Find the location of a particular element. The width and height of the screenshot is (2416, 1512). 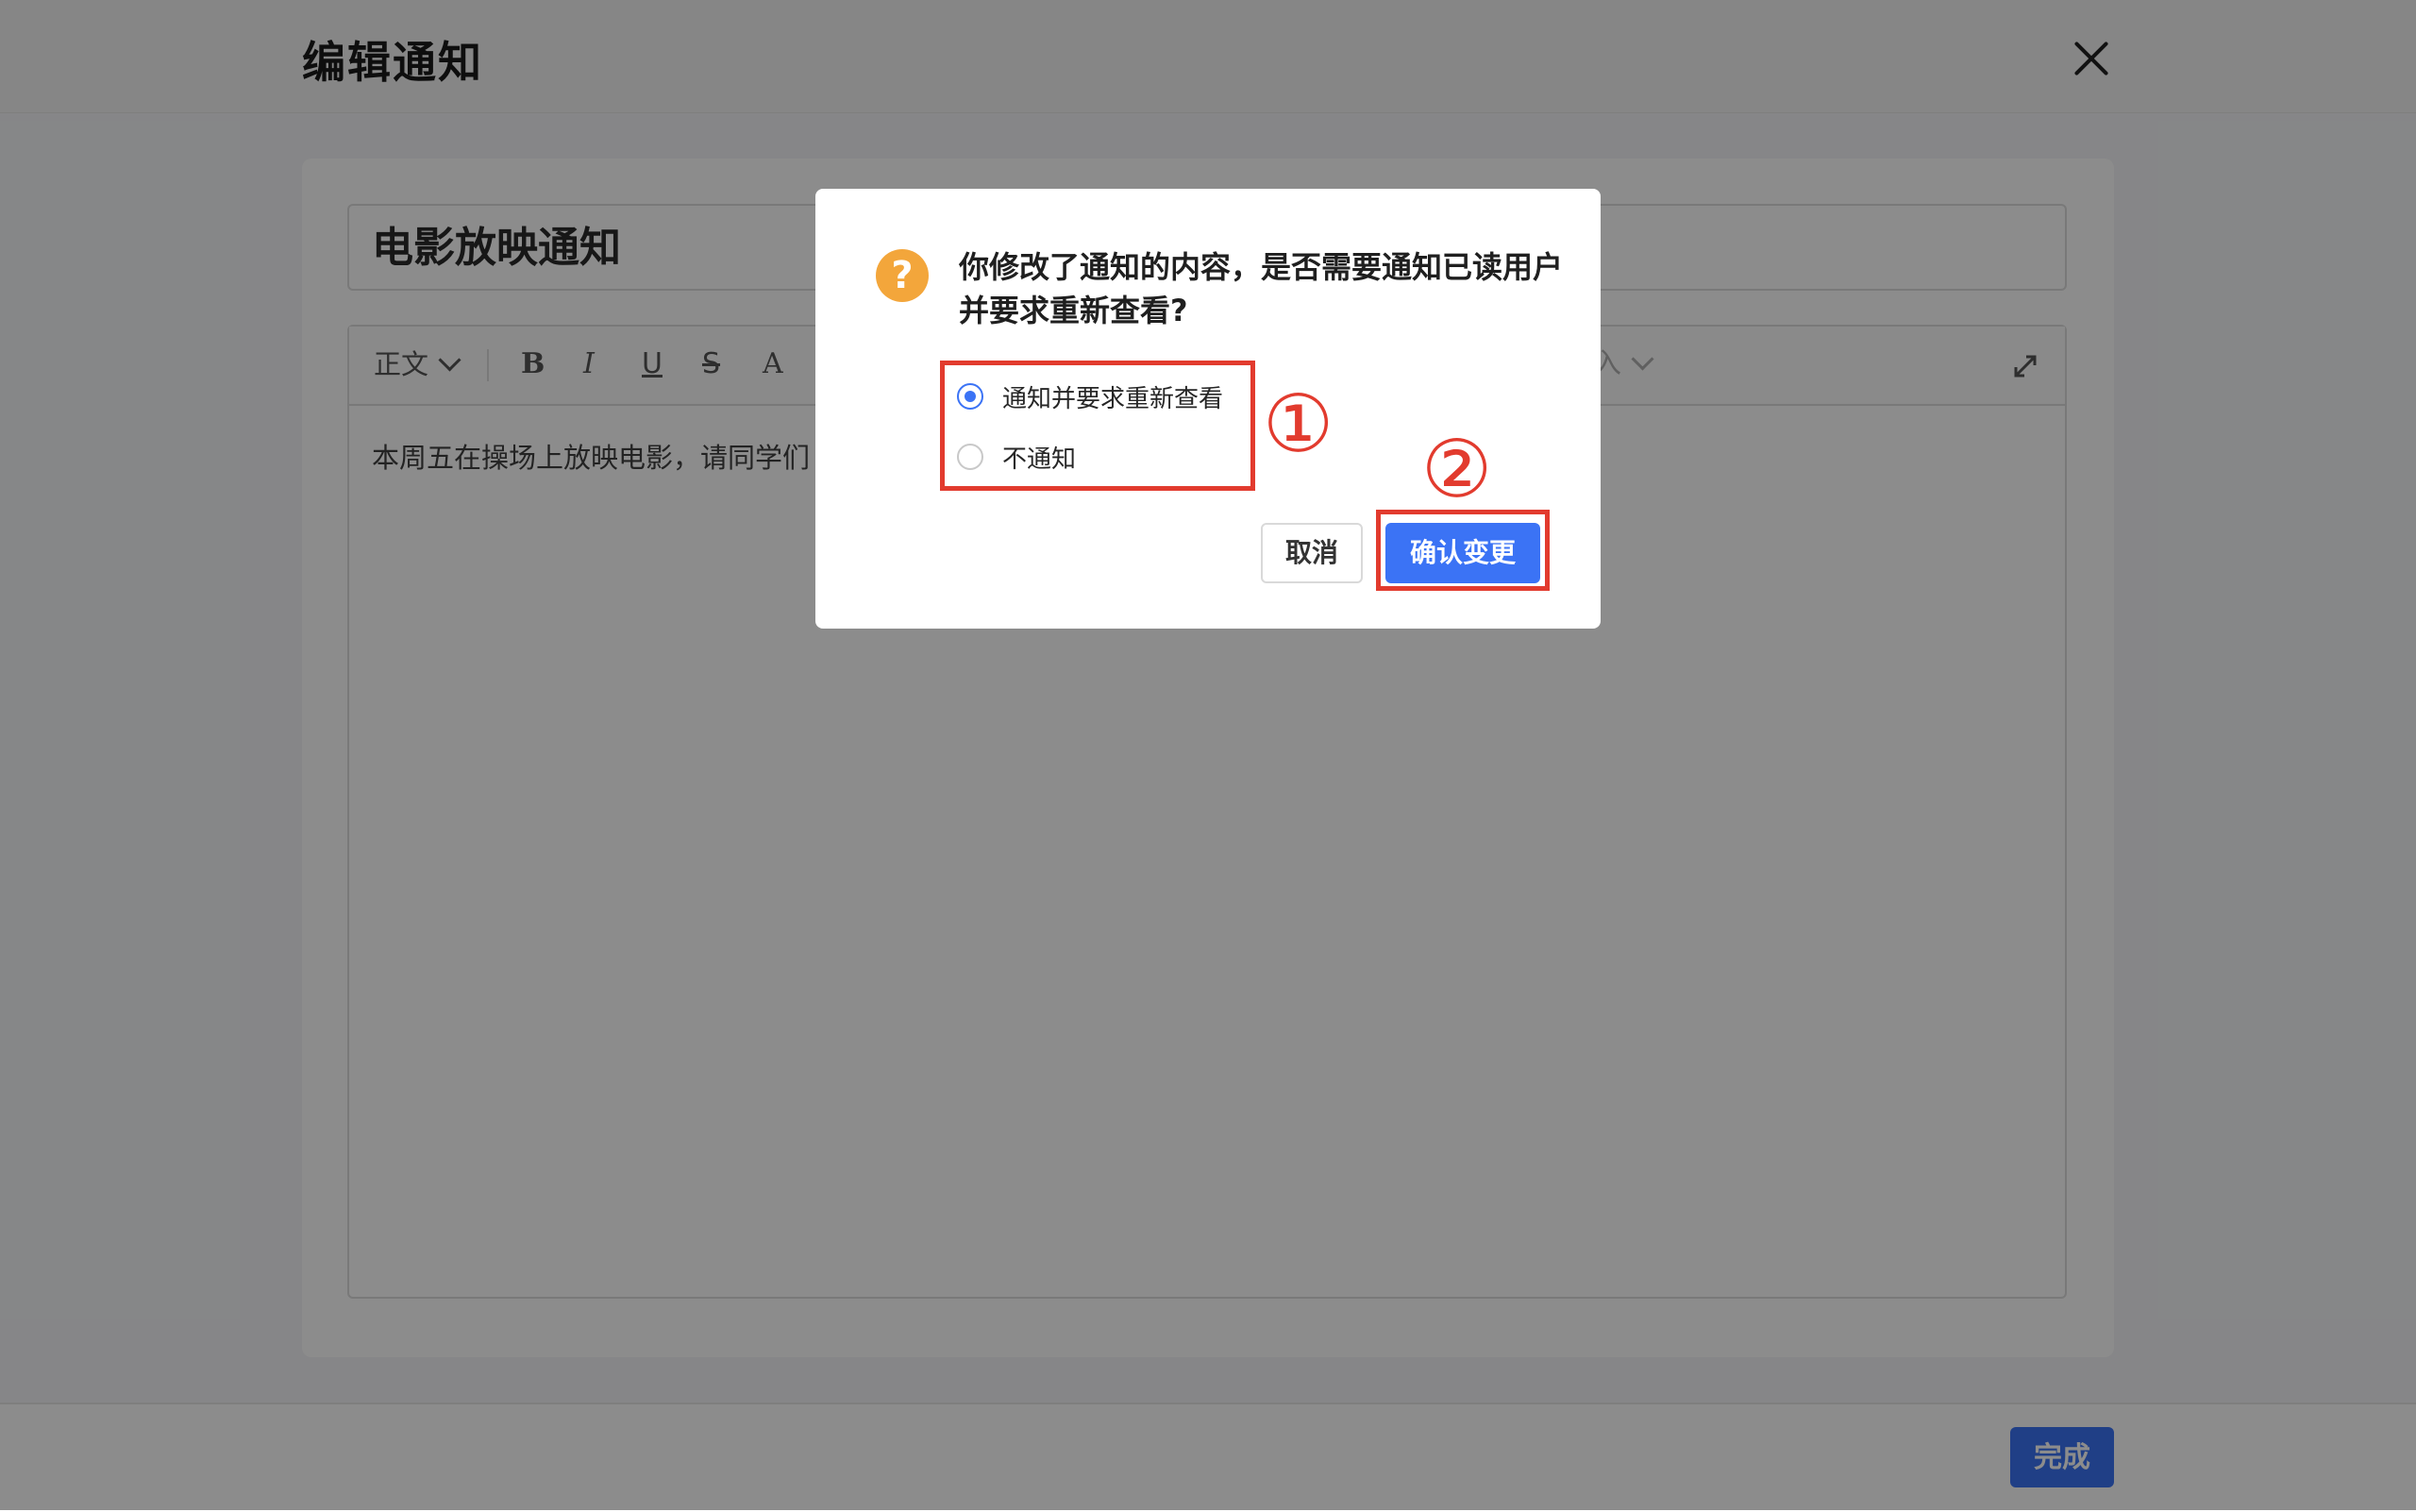

question-icon: ? is located at coordinates (903, 275).